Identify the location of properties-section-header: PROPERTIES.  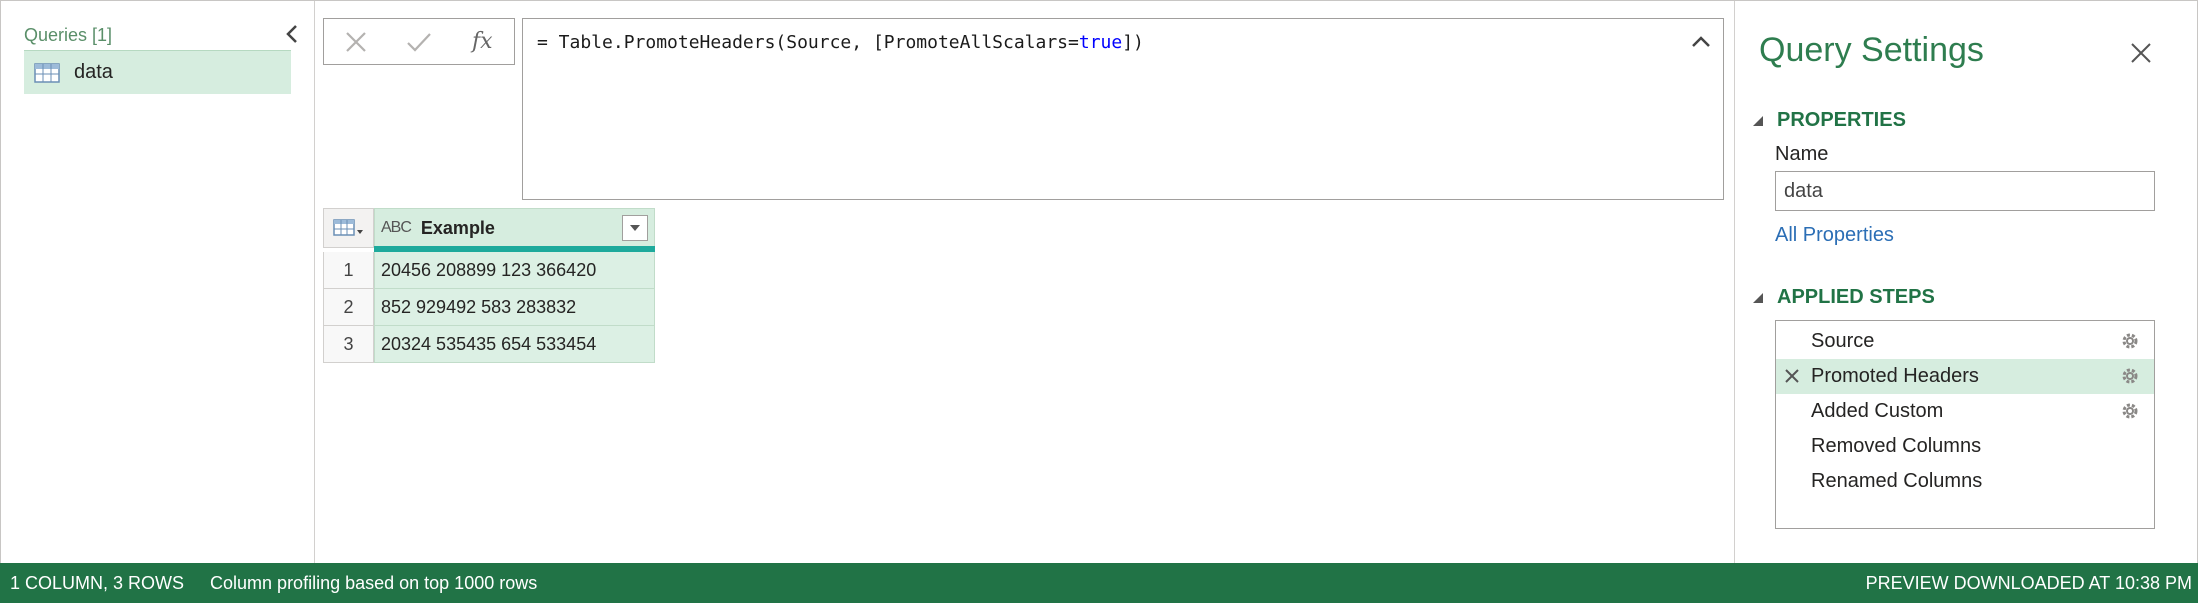
(1829, 120).